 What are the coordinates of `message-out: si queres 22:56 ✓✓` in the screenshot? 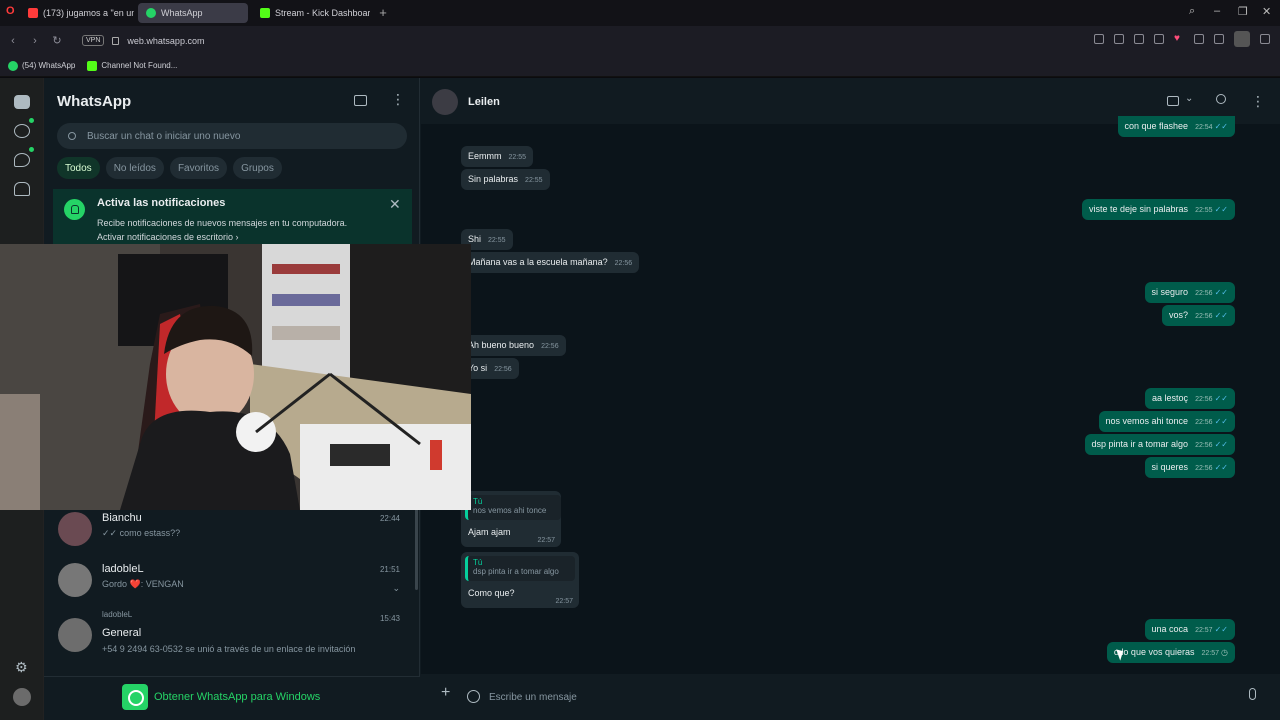 It's located at (1189, 467).